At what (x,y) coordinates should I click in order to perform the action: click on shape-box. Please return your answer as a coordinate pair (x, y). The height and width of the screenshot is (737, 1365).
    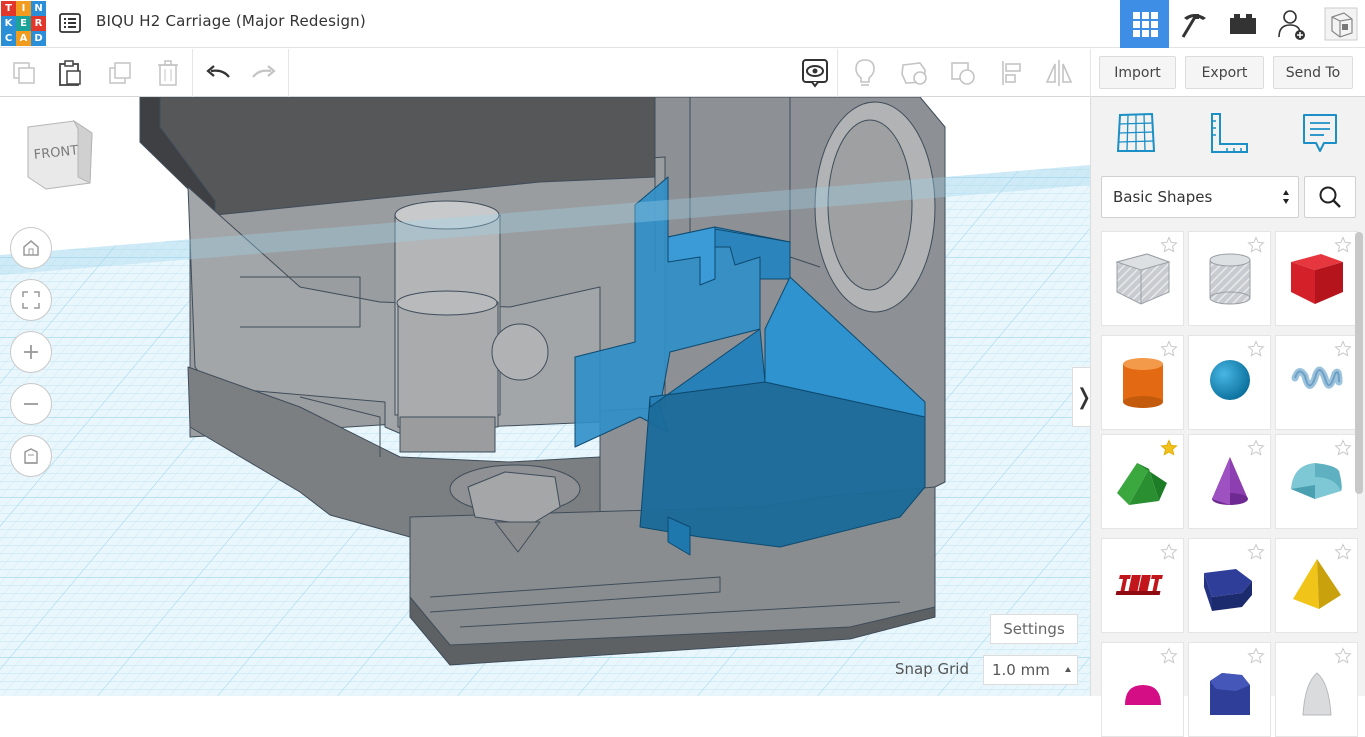
    Looking at the image, I should click on (1316, 278).